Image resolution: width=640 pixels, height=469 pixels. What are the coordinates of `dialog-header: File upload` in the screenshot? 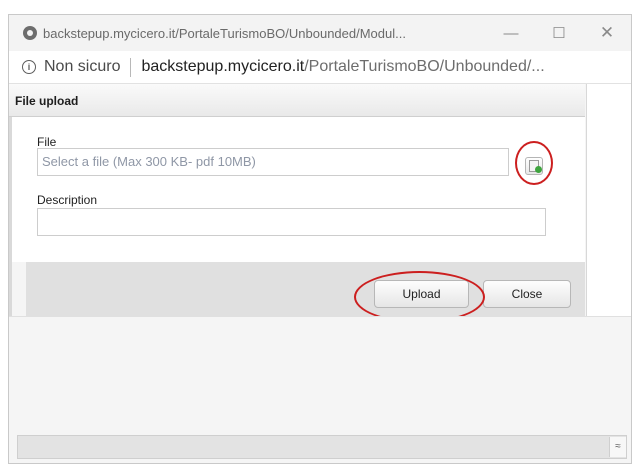 It's located at (297, 100).